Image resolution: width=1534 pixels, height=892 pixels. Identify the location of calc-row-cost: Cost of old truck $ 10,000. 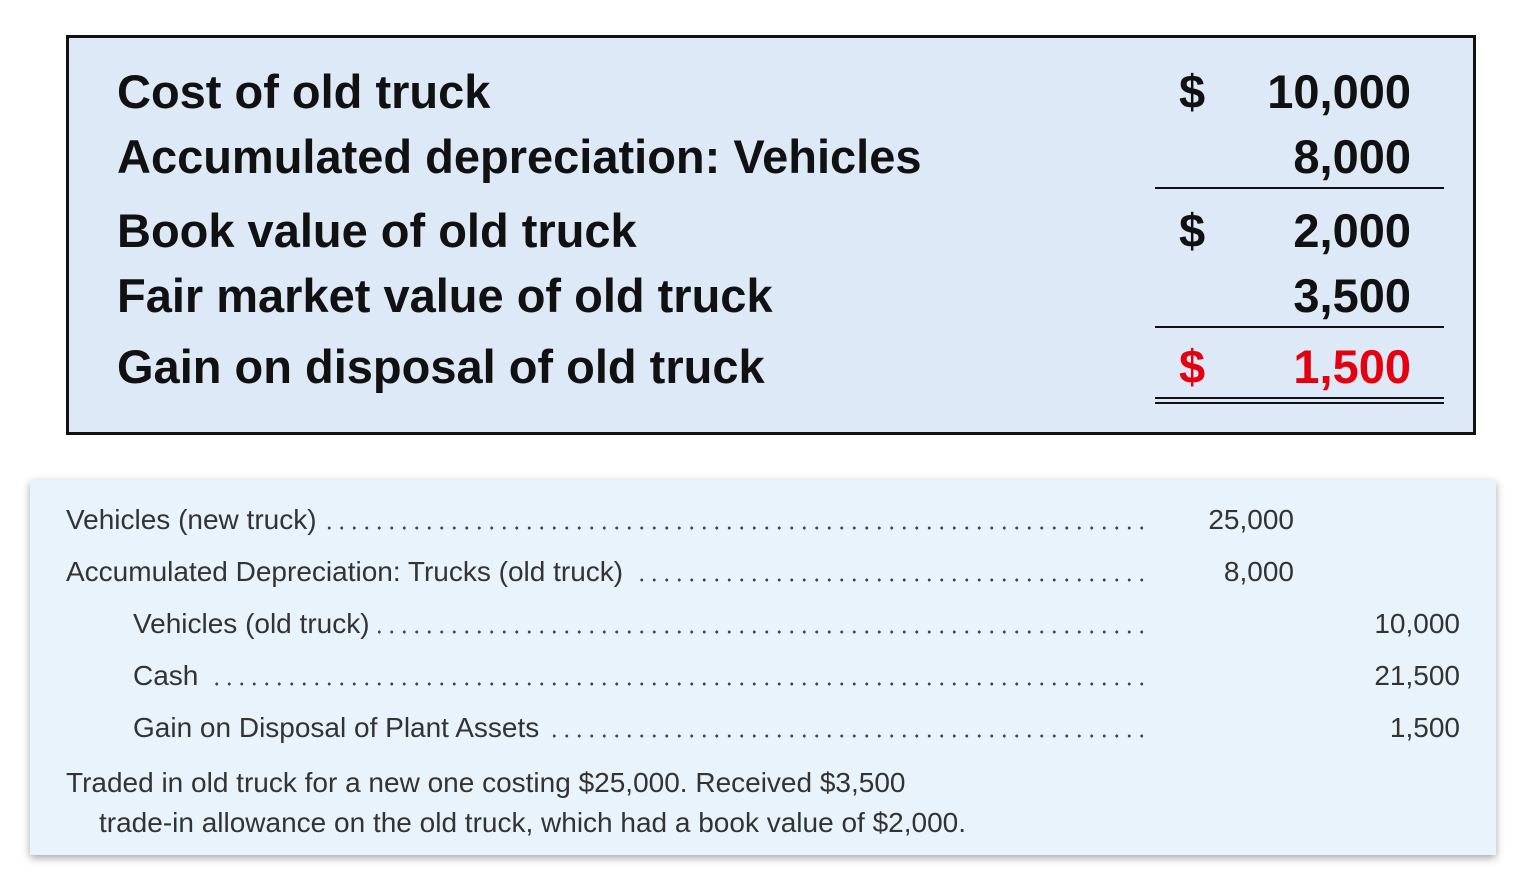
(771, 92).